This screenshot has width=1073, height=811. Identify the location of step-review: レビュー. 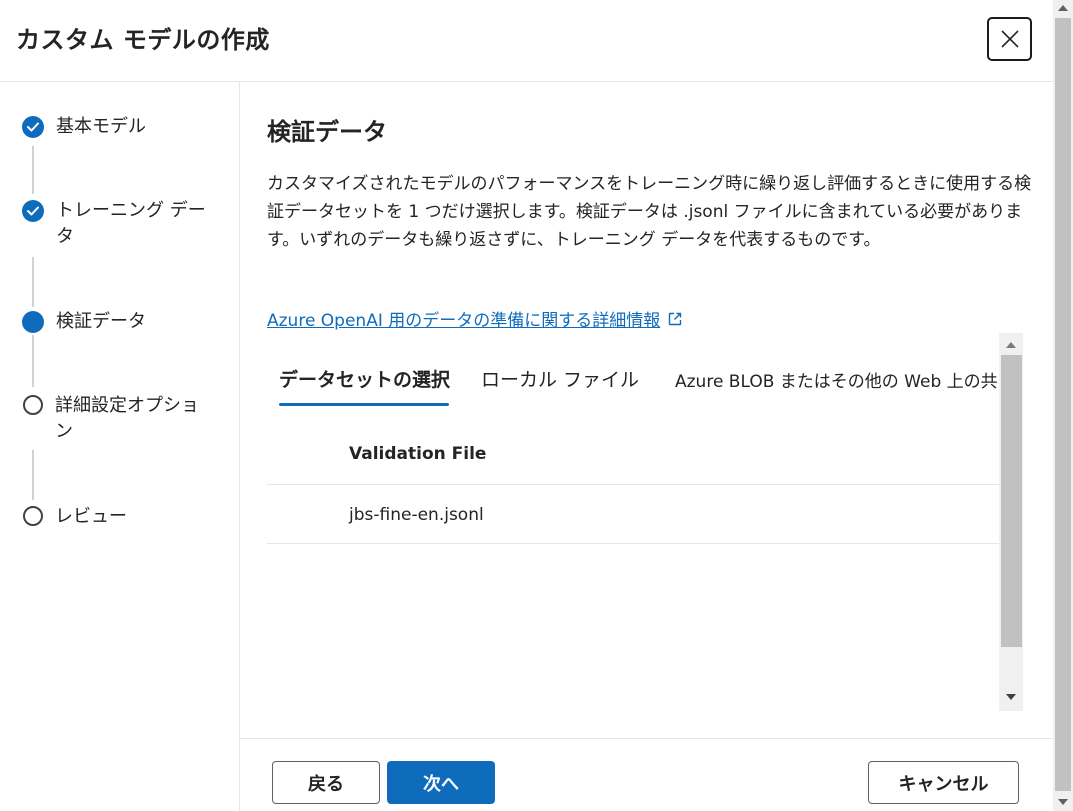
(74, 518).